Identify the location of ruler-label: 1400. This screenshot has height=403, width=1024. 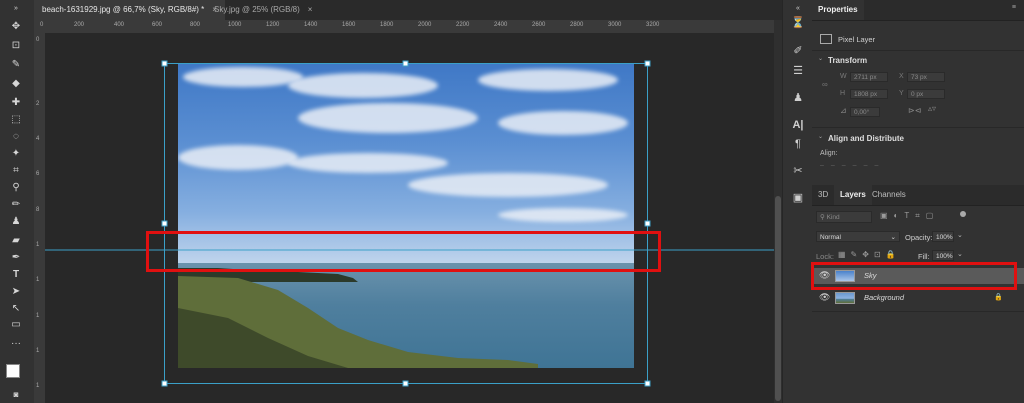
(311, 25).